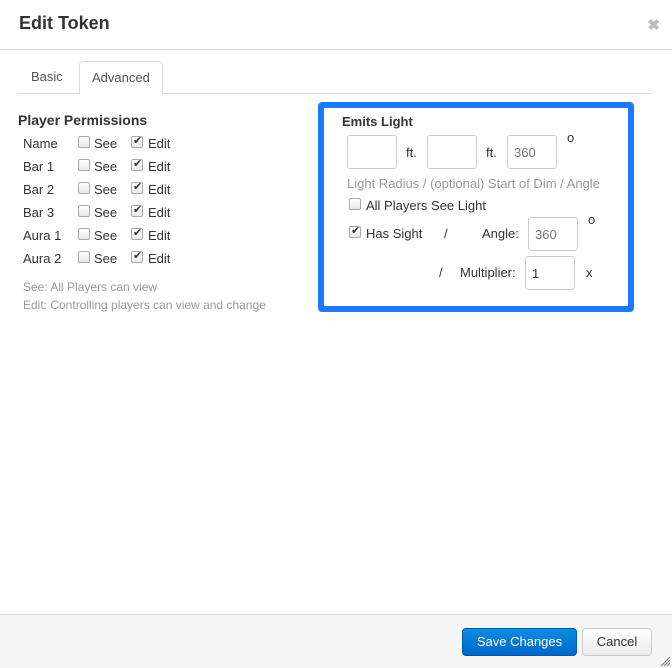  I want to click on permission-row: Bar 2 See Edit, so click(94, 189).